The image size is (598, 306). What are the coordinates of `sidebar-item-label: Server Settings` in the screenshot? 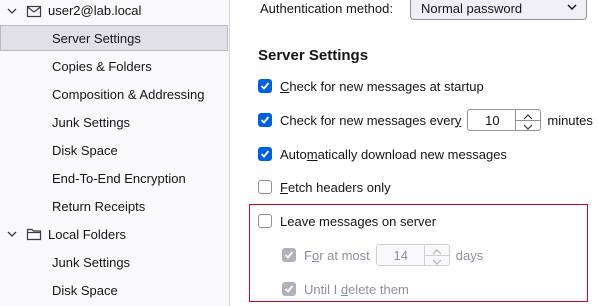 It's located at (96, 38).